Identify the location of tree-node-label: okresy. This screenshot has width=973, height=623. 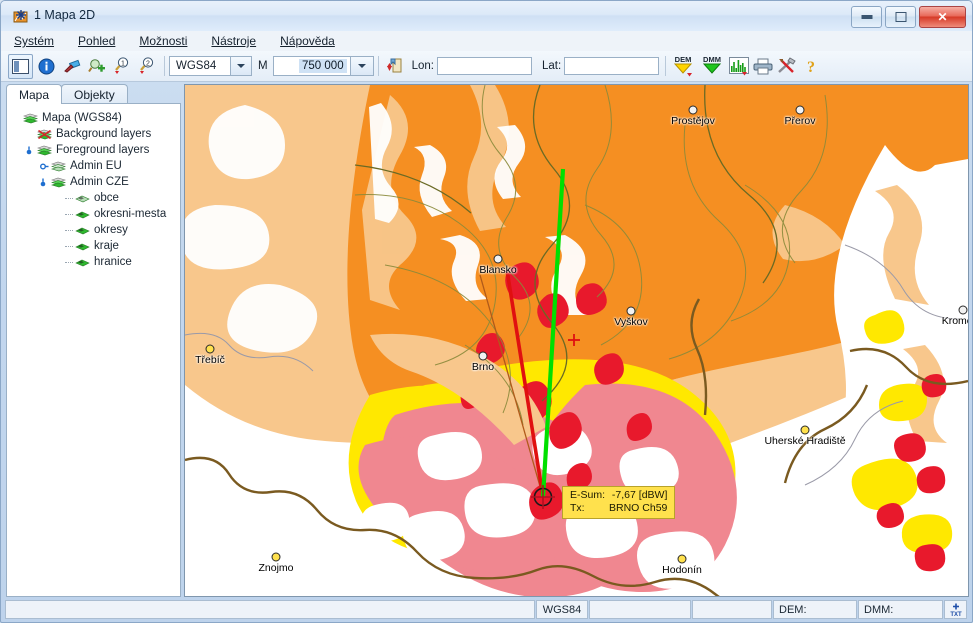
(111, 230).